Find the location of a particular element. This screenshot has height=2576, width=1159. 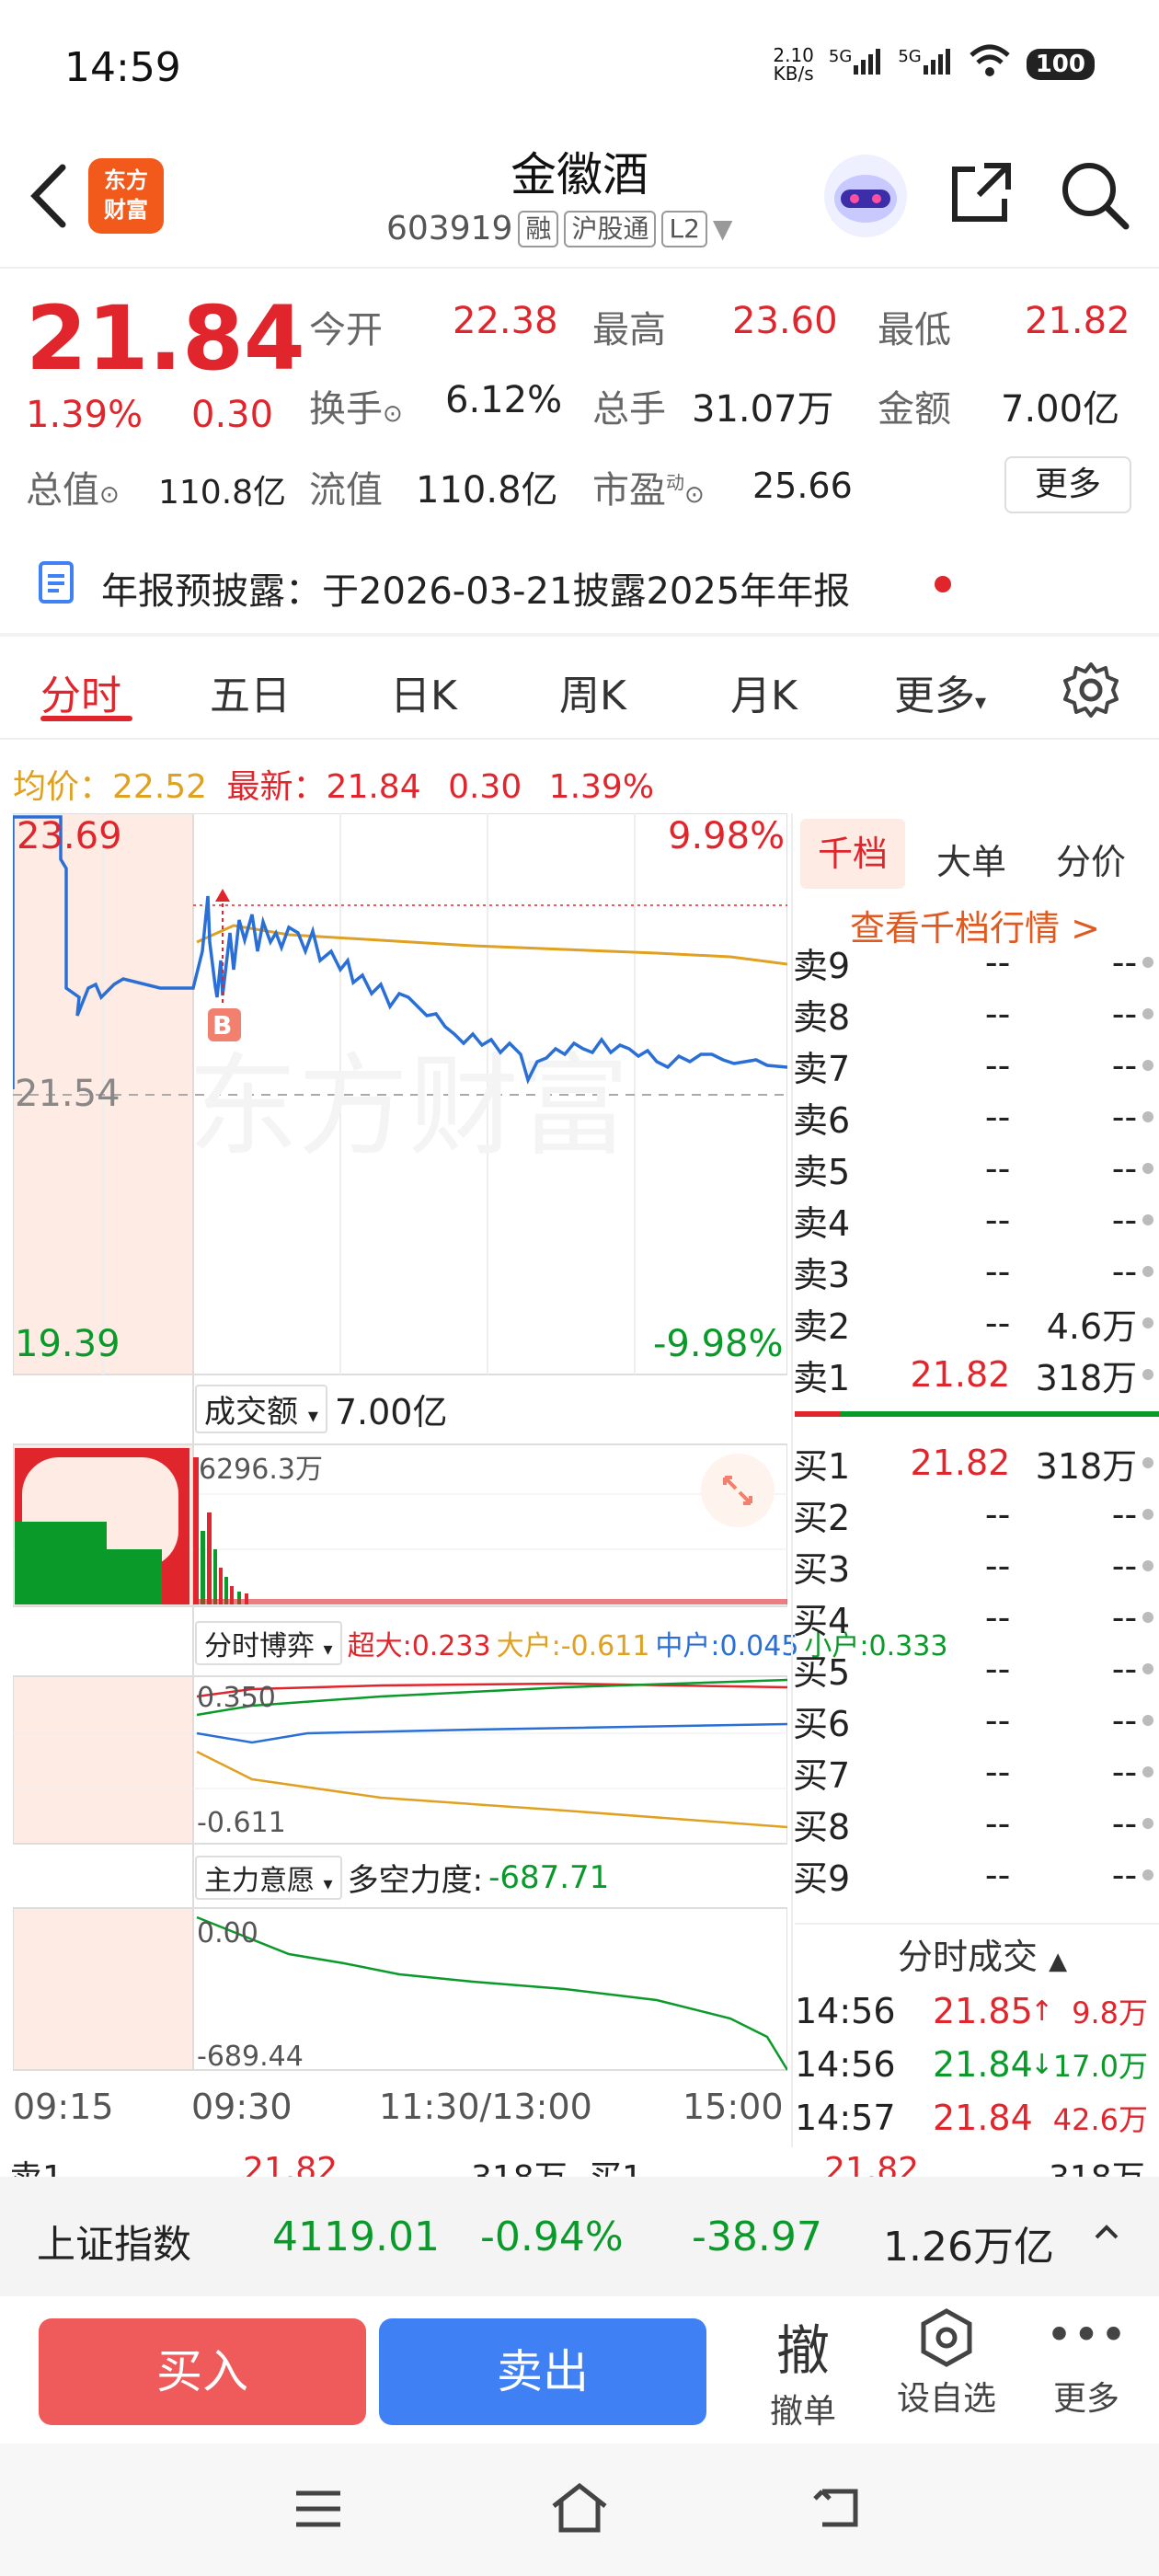

hexagon-icon is located at coordinates (946, 2339).